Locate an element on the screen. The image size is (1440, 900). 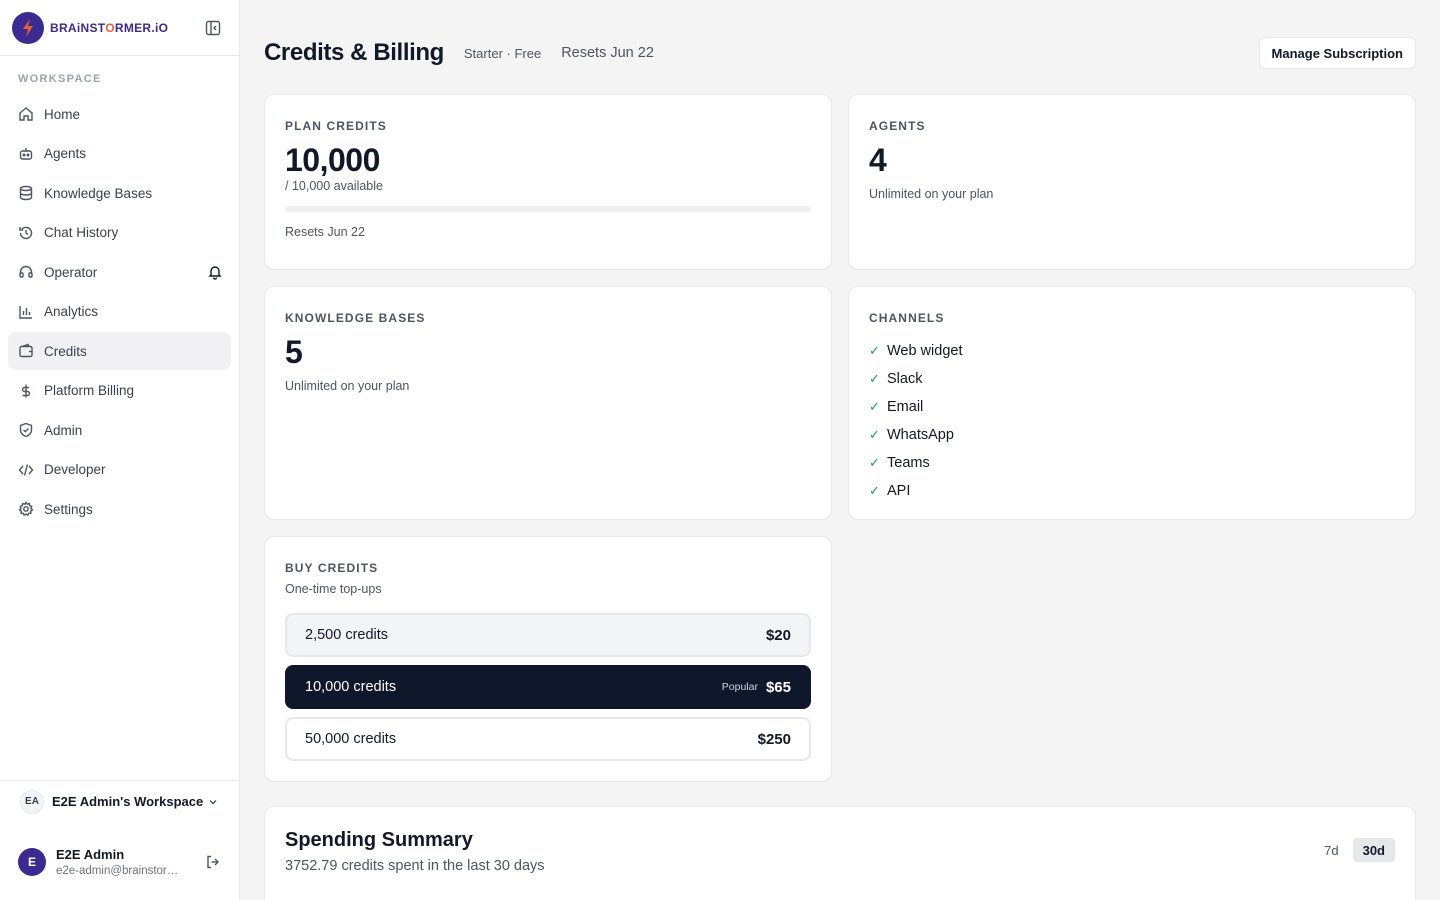
sidebar-item-settings: Settings is located at coordinates (119, 509).